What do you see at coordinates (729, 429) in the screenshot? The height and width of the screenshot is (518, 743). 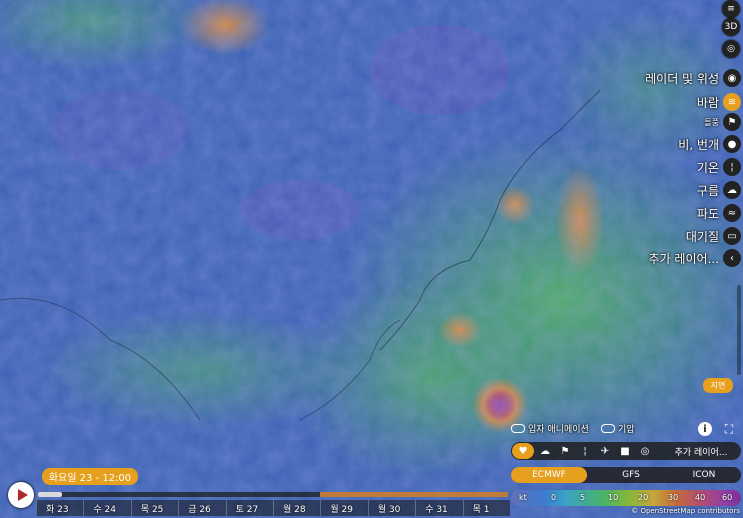 I see `fullscreen-icon: ⛶` at bounding box center [729, 429].